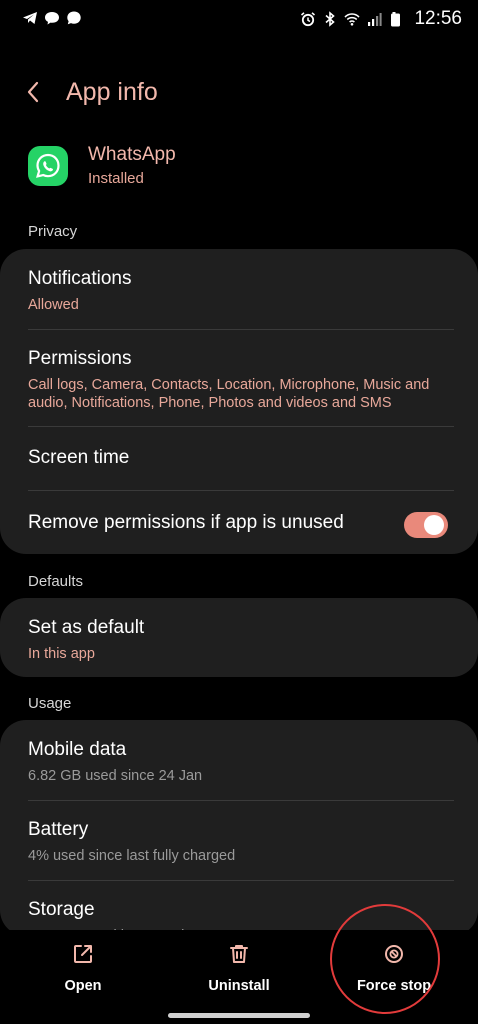 The width and height of the screenshot is (478, 1024). I want to click on permissions-title: Permissions, so click(80, 358).